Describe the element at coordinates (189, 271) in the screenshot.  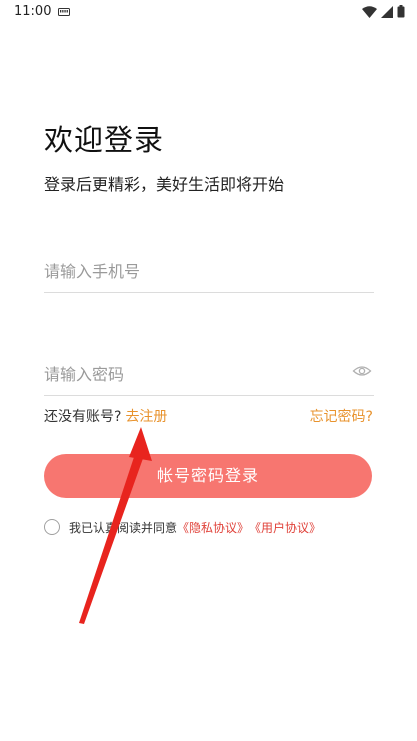
I see `phone-input` at that location.